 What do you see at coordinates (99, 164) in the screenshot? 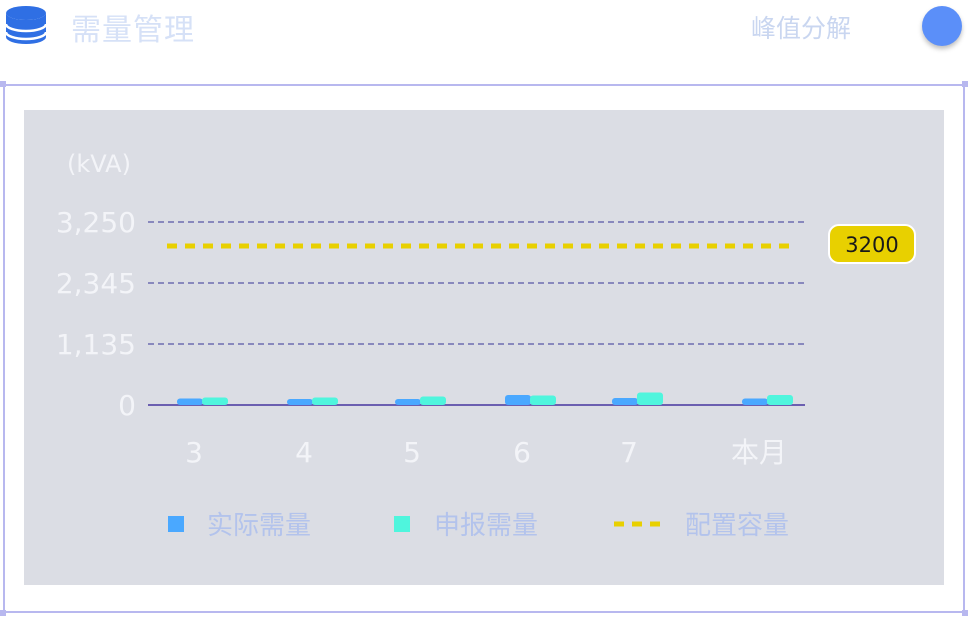
I see `y-unit-label: (kVA)` at bounding box center [99, 164].